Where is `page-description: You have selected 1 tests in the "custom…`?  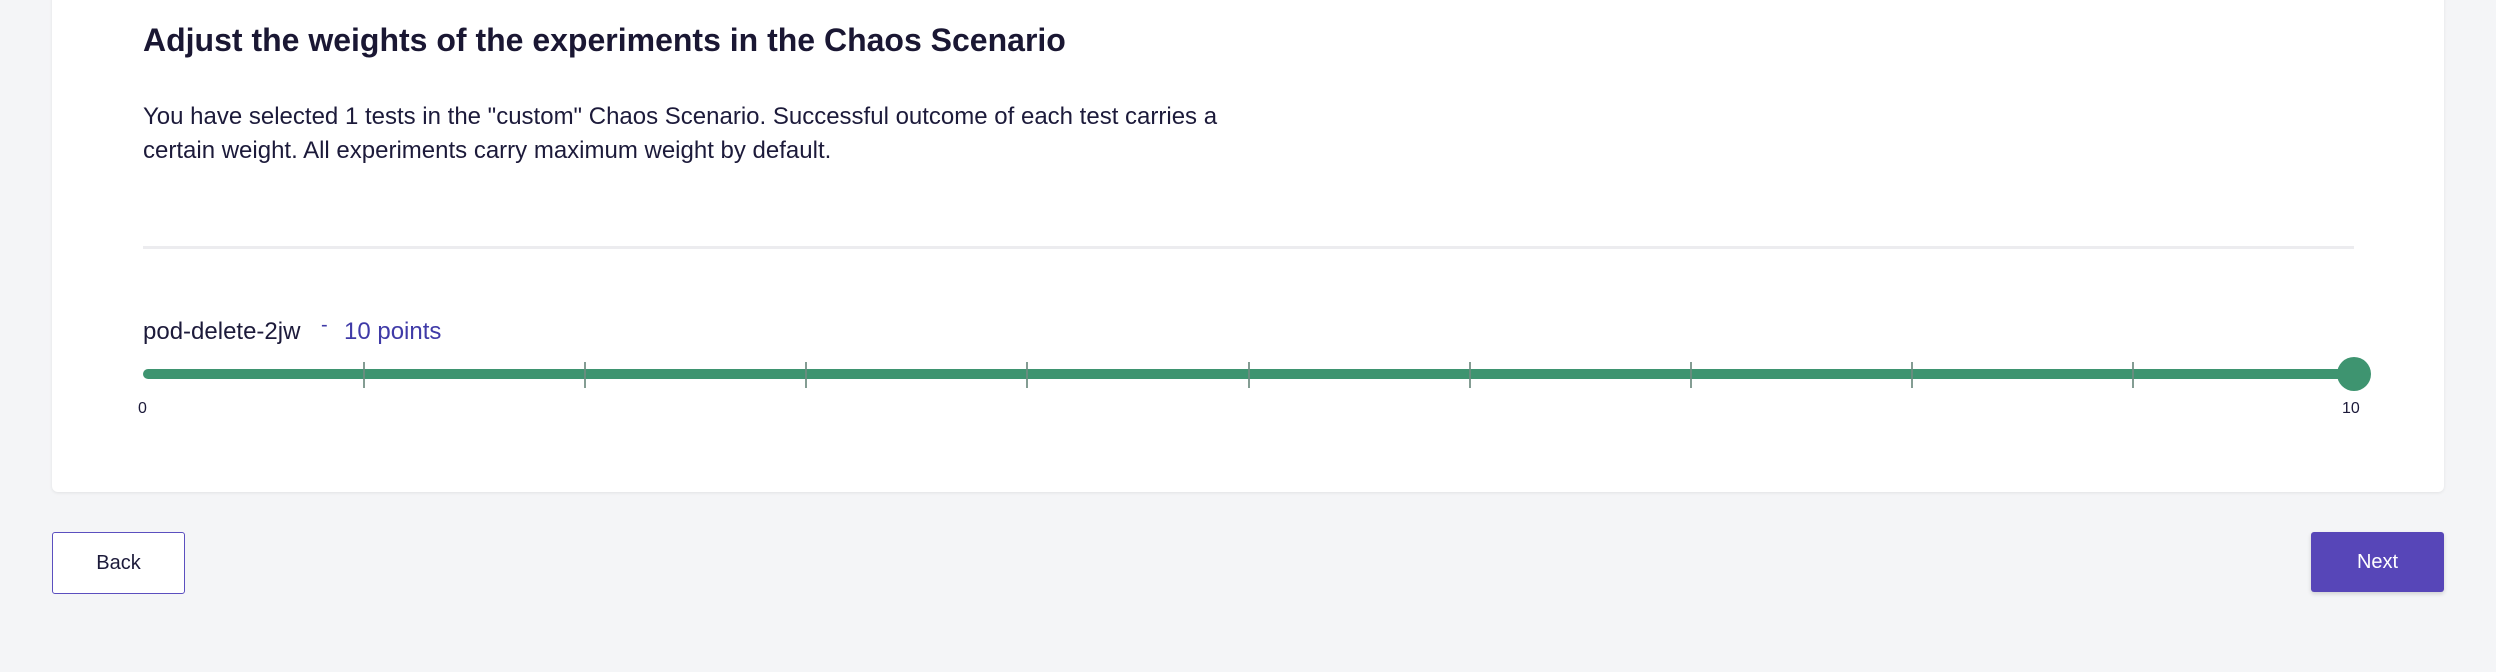 page-description: You have selected 1 tests in the "custom… is located at coordinates (680, 133).